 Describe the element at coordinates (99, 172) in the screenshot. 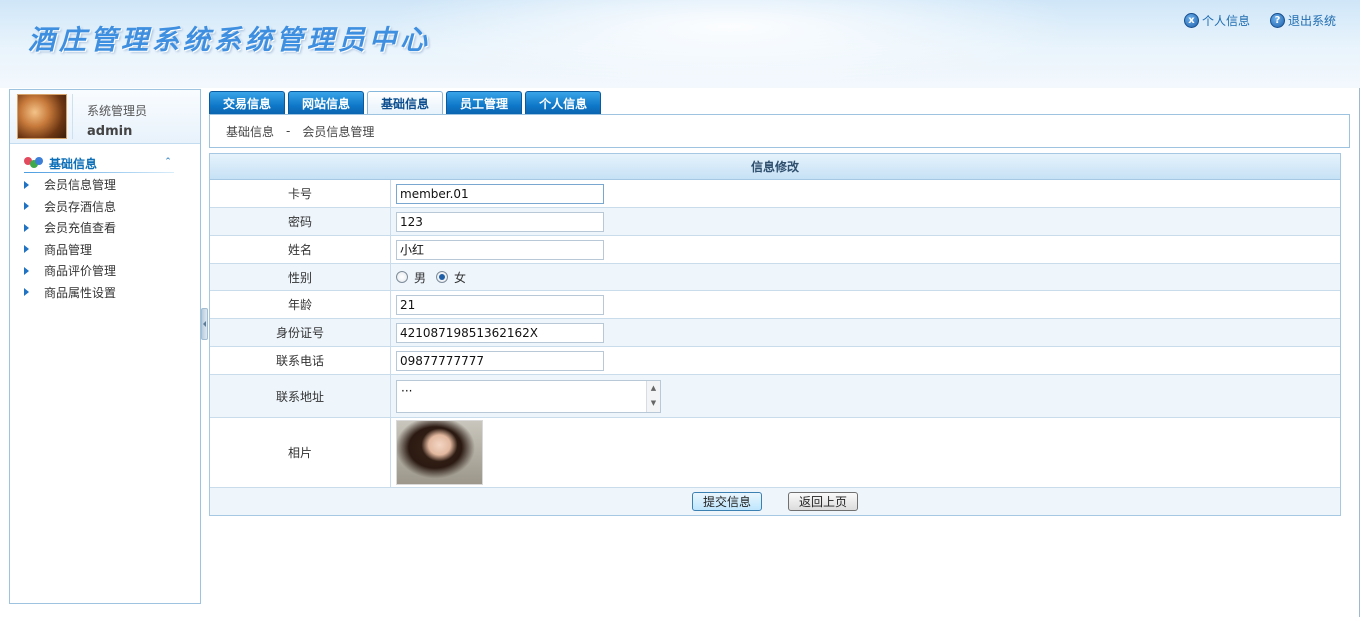

I see `section-underline` at that location.